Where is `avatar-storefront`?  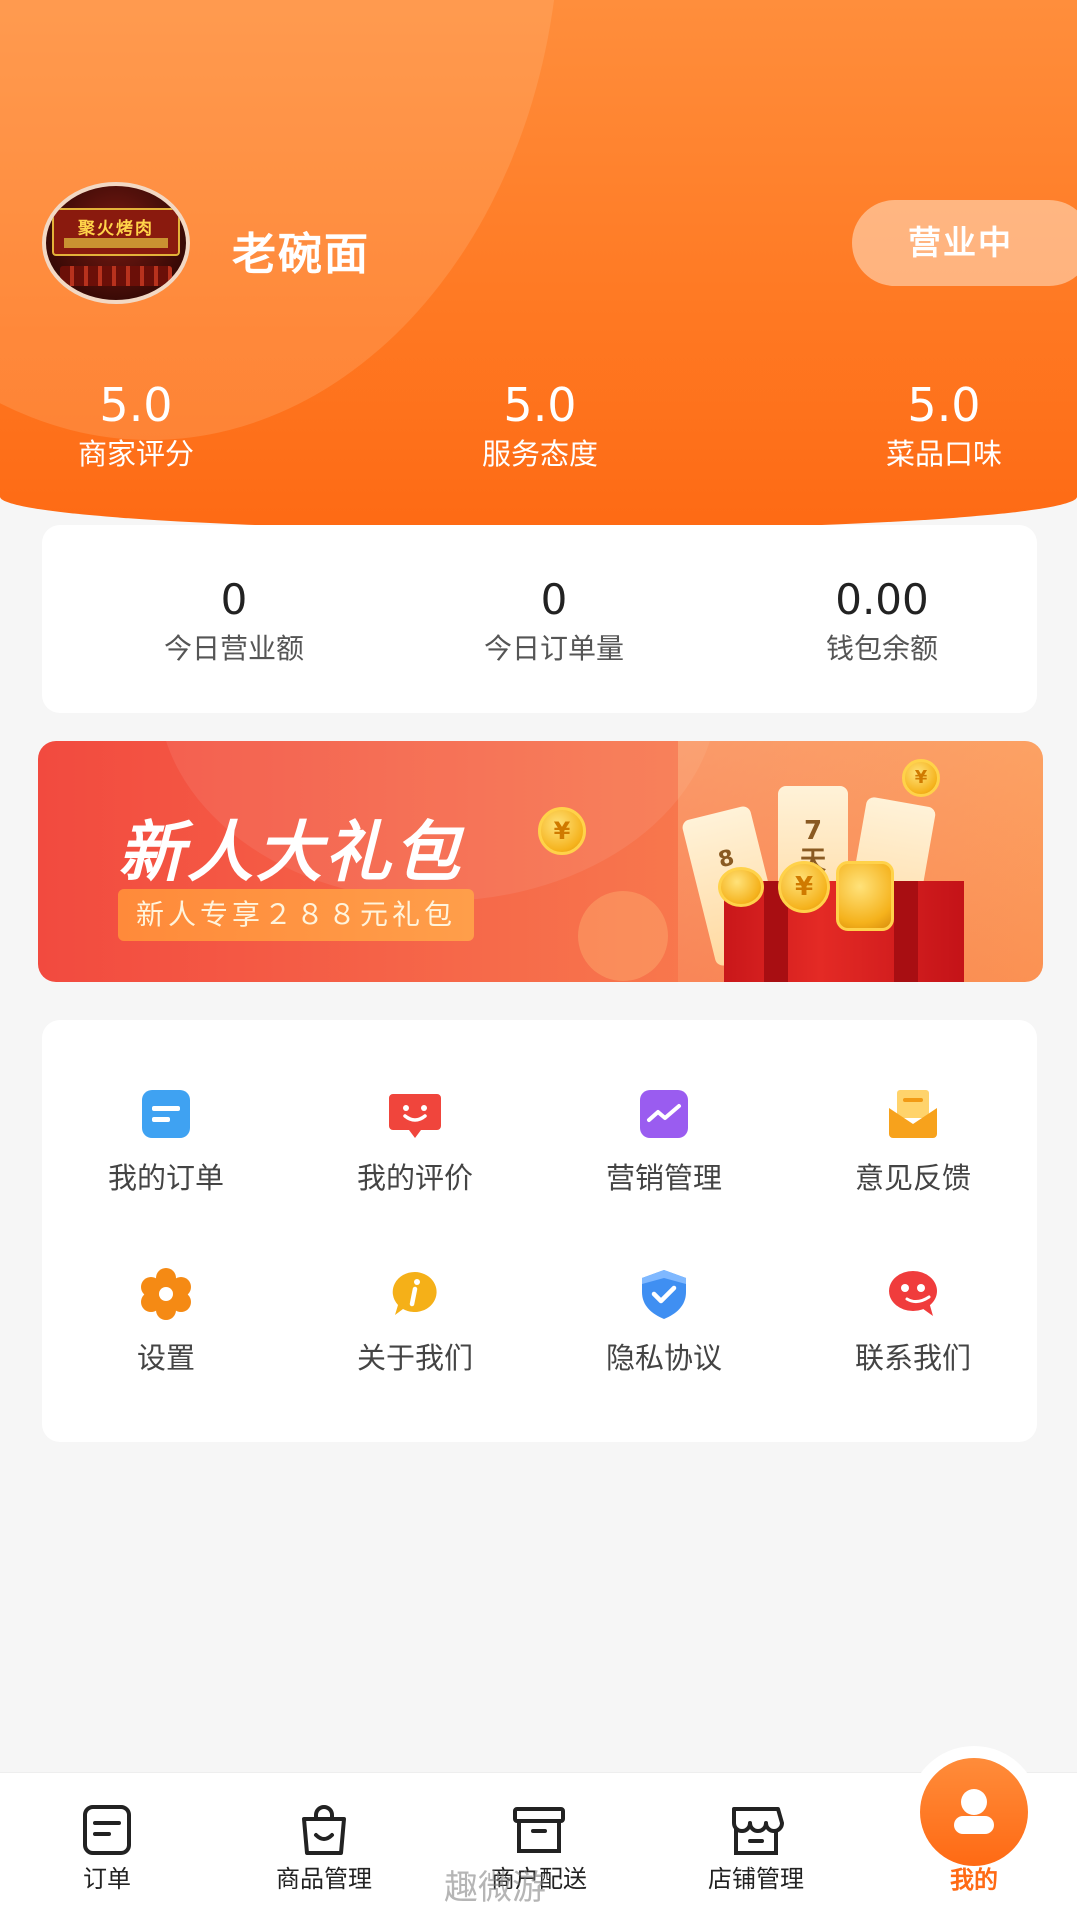 avatar-storefront is located at coordinates (116, 276).